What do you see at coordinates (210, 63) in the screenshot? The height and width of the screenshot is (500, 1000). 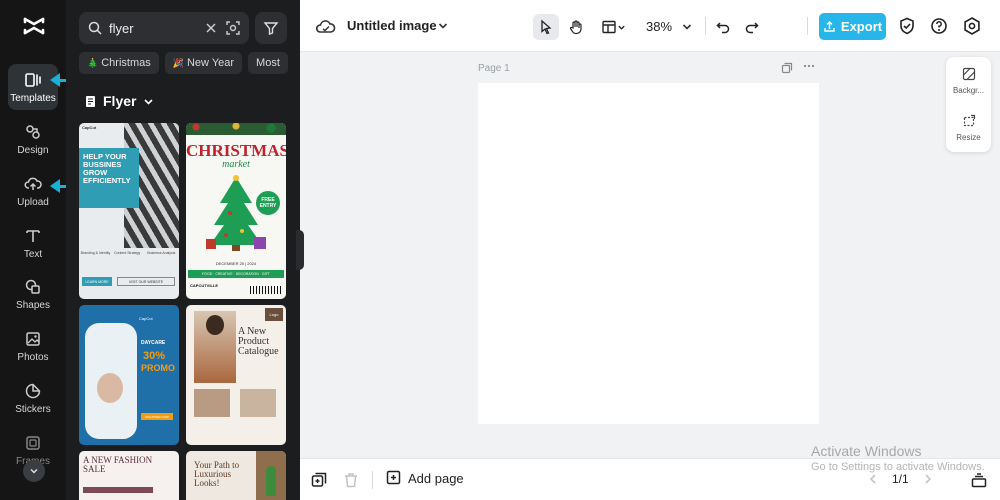 I see `chip-label: New Year` at bounding box center [210, 63].